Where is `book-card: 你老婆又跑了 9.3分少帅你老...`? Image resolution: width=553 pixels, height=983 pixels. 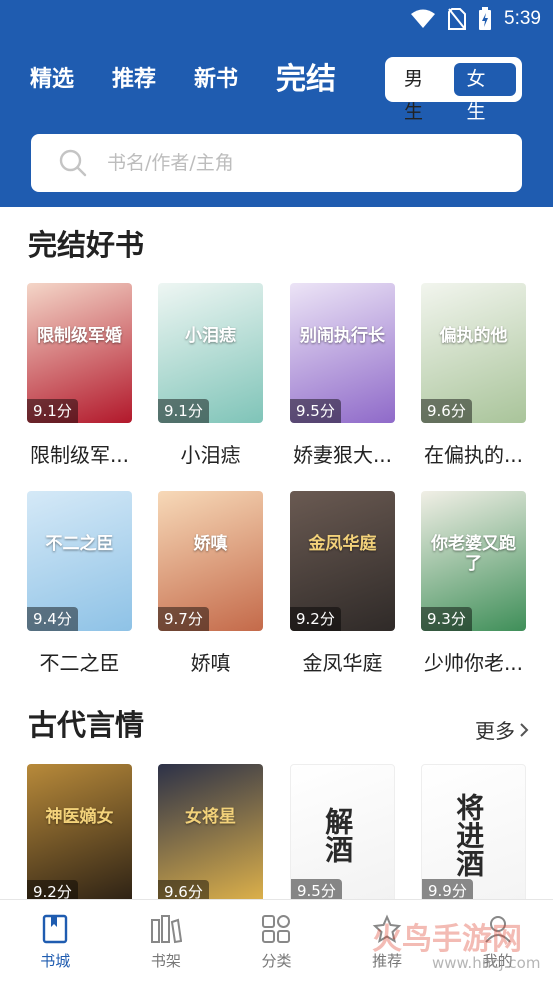 book-card: 你老婆又跑了 9.3分少帅你老... is located at coordinates (473, 583).